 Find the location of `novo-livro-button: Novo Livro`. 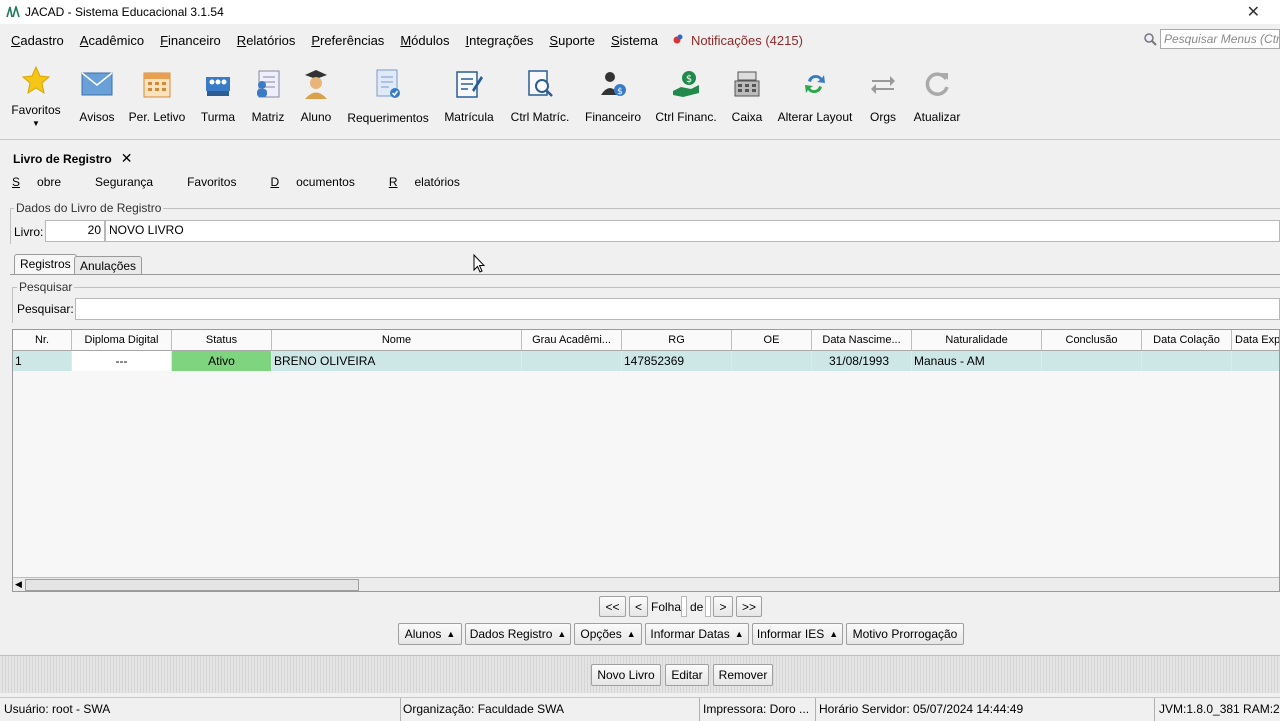

novo-livro-button: Novo Livro is located at coordinates (626, 675).